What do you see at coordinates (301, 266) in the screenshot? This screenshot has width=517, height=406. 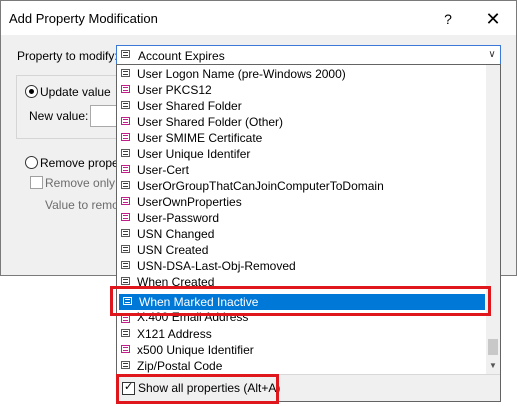 I see `list-item: USN-DSA-Last-Obj-Removed` at bounding box center [301, 266].